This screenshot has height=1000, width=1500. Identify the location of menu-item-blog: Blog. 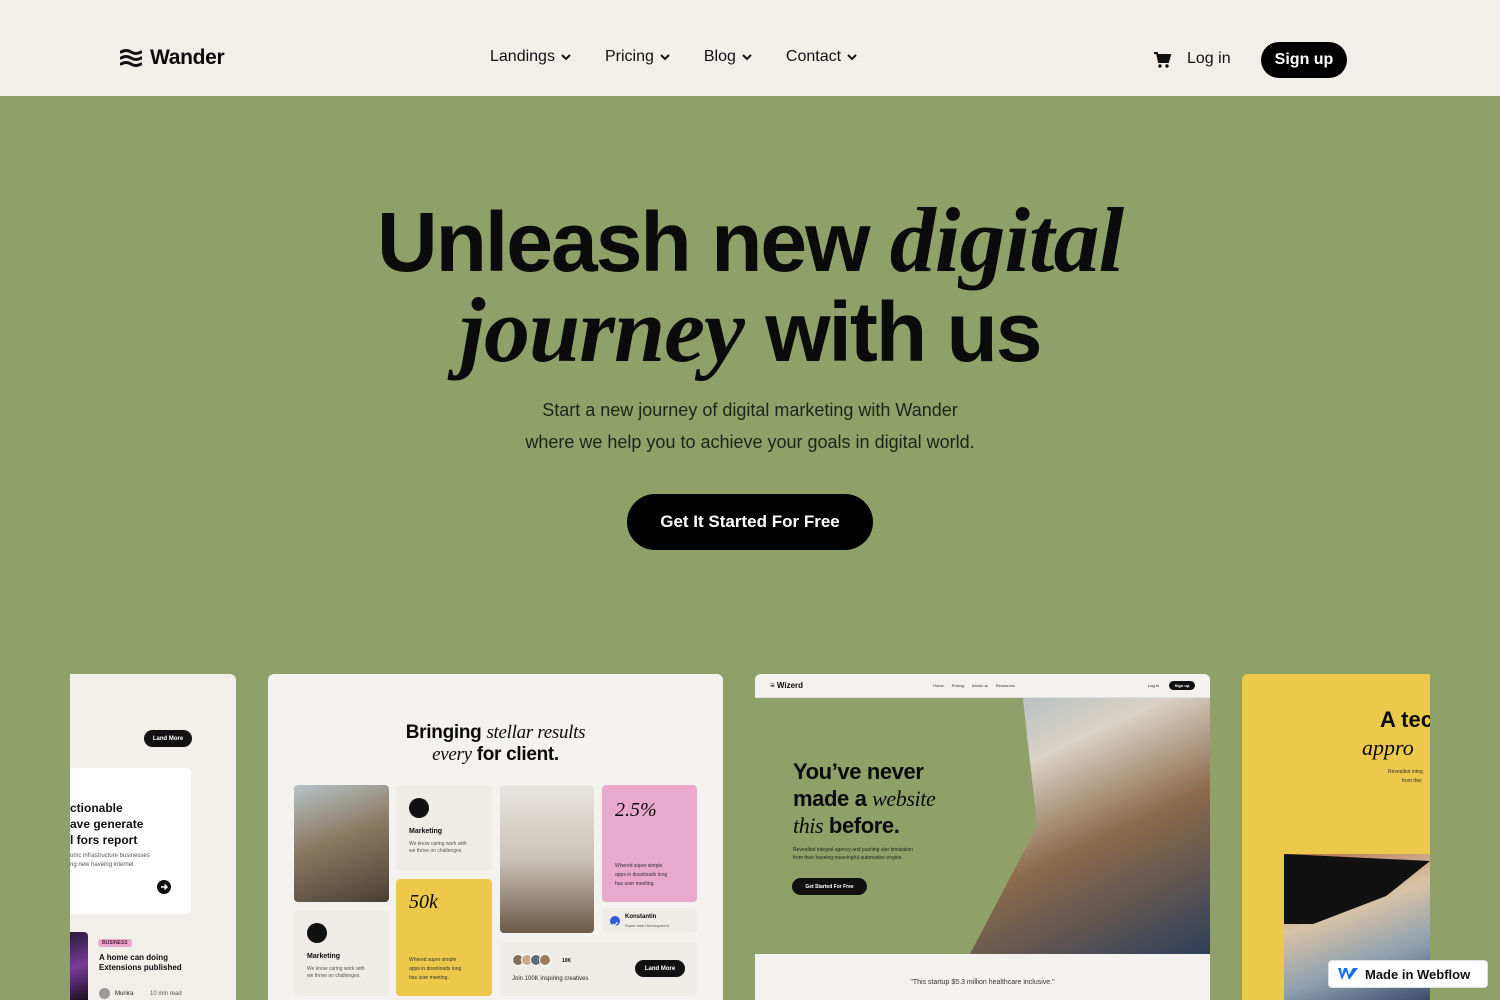
(728, 57).